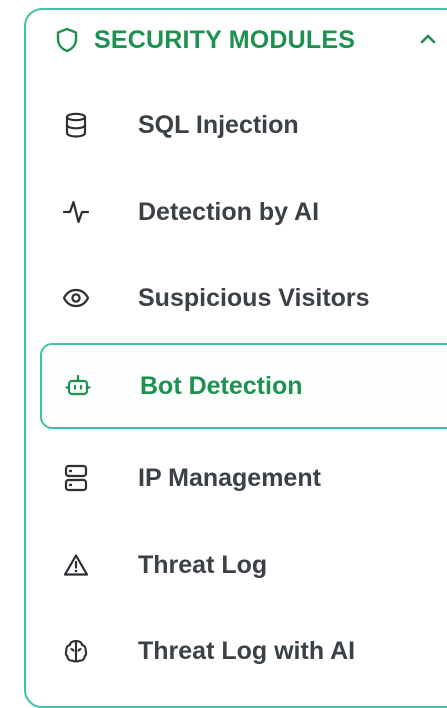 The image size is (447, 708). I want to click on menu-item-label: SQL Injection, so click(218, 124).